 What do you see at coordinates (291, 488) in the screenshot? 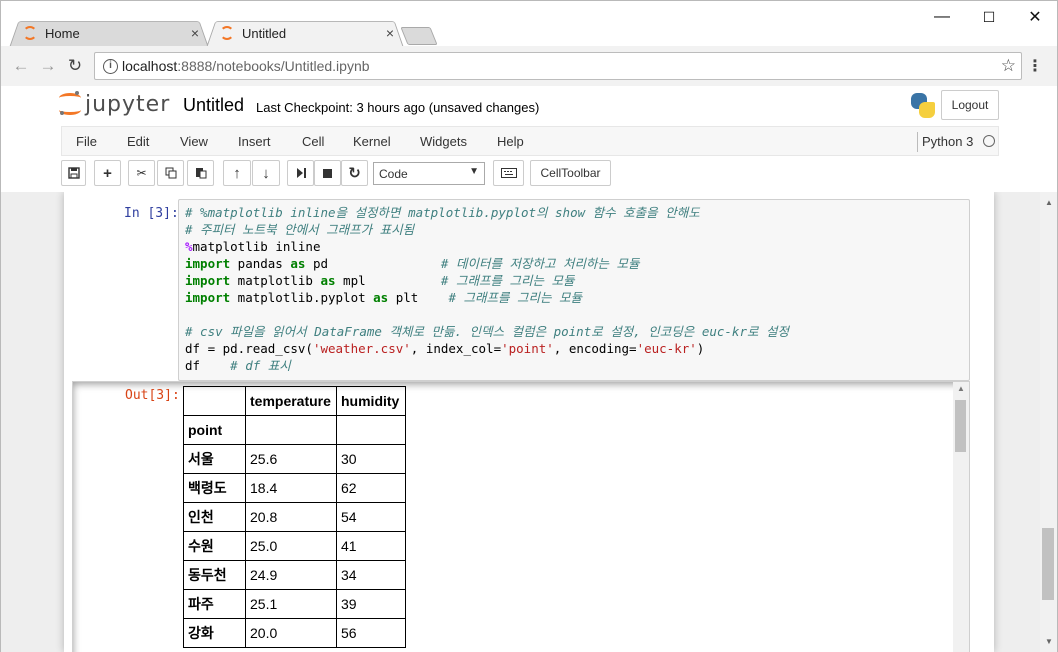
I see `temperature-cell: 18.4` at bounding box center [291, 488].